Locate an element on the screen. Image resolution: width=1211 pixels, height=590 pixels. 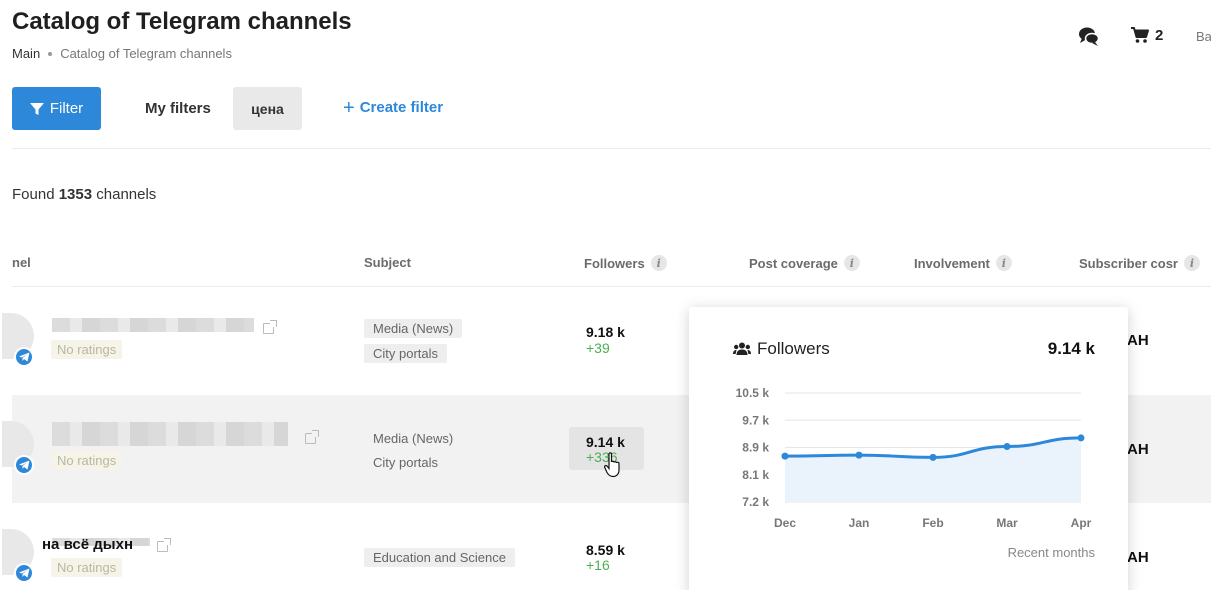
subject-tag: Education and Science is located at coordinates (439, 557).